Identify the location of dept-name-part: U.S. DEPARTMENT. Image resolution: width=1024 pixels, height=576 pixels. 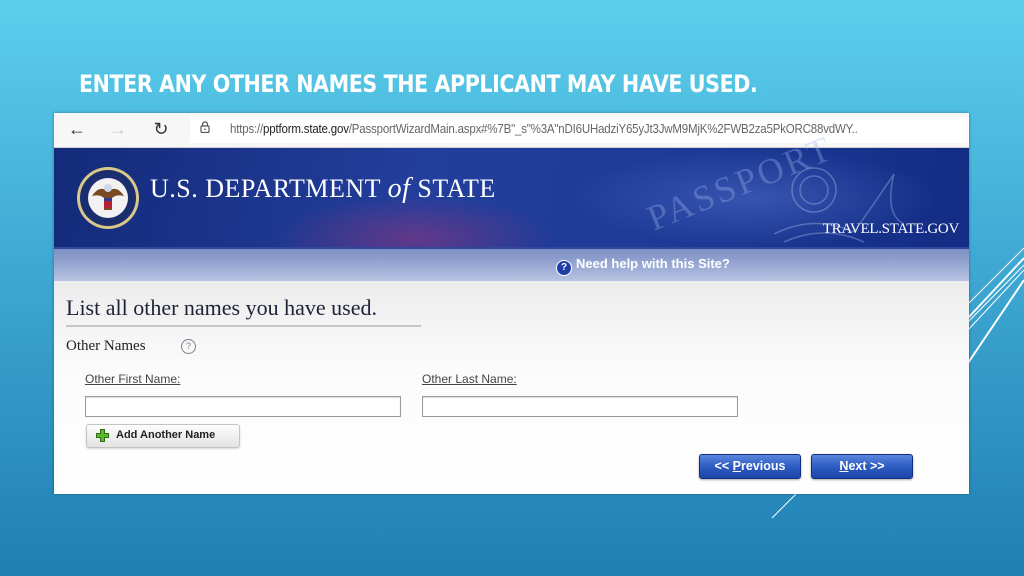
(269, 188).